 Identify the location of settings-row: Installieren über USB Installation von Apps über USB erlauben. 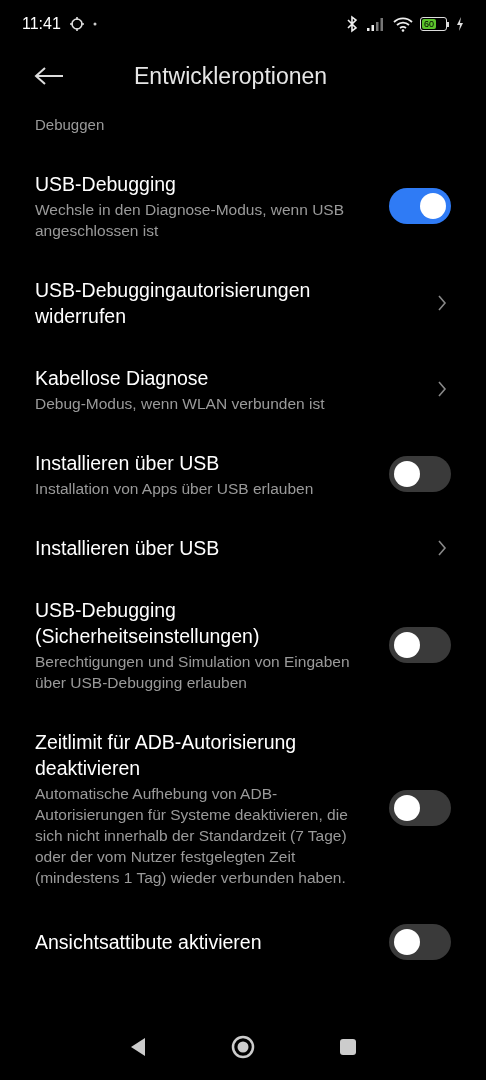
(243, 474).